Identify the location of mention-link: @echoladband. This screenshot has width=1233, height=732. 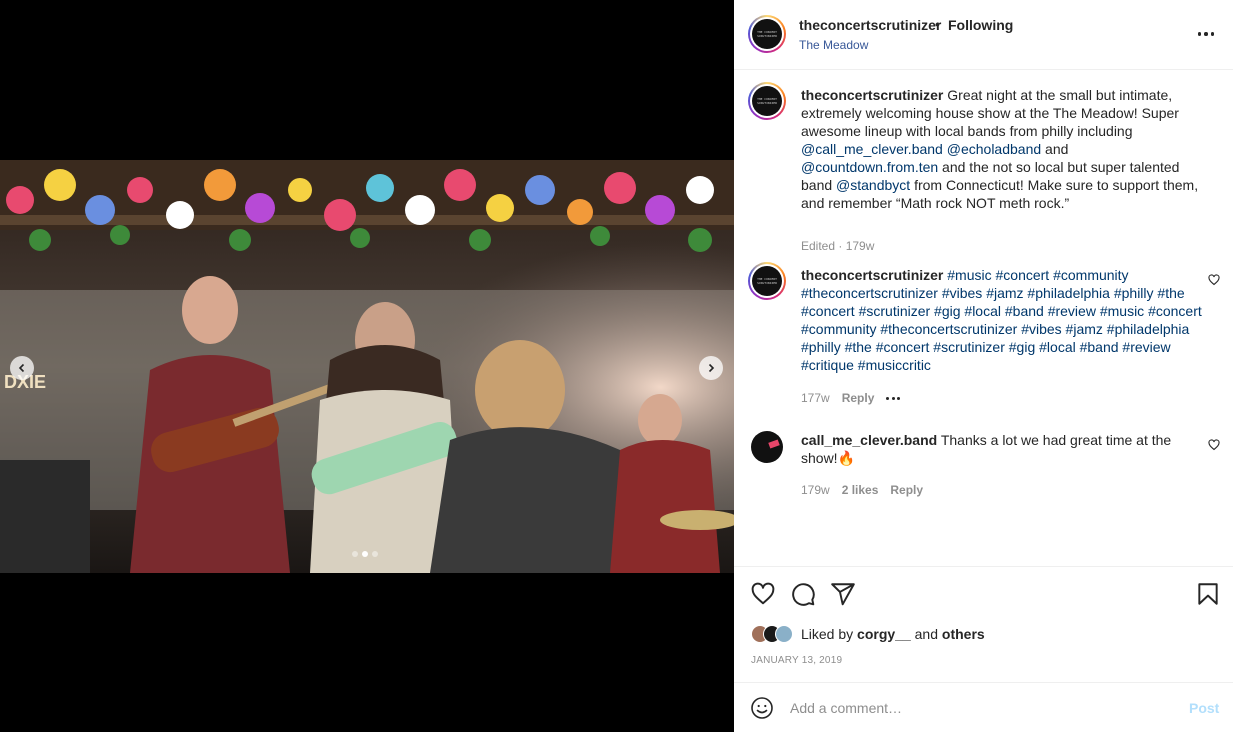
(994, 149).